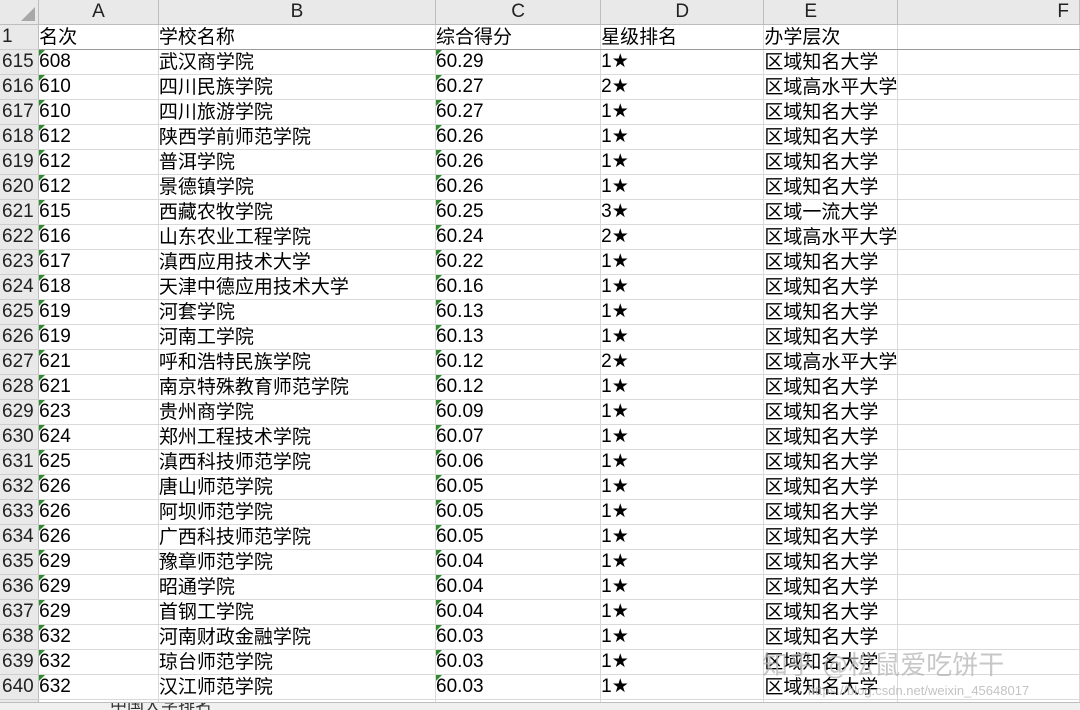  Describe the element at coordinates (297, 137) in the screenshot. I see `cell-school-name: 陕西学前师范学院` at that location.